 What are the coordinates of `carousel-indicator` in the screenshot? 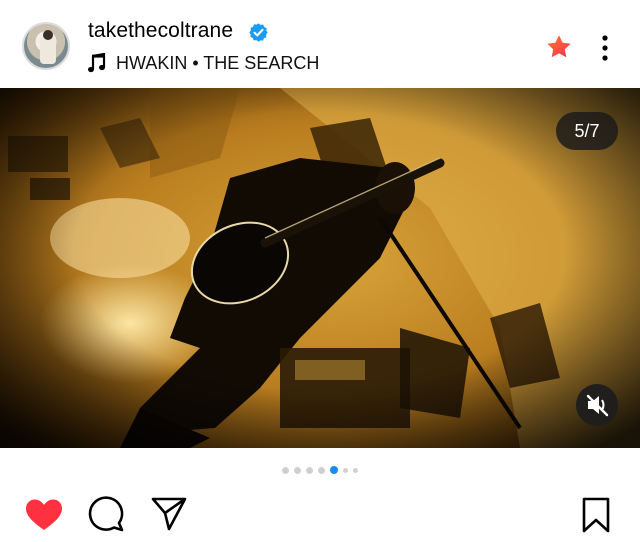 It's located at (320, 470).